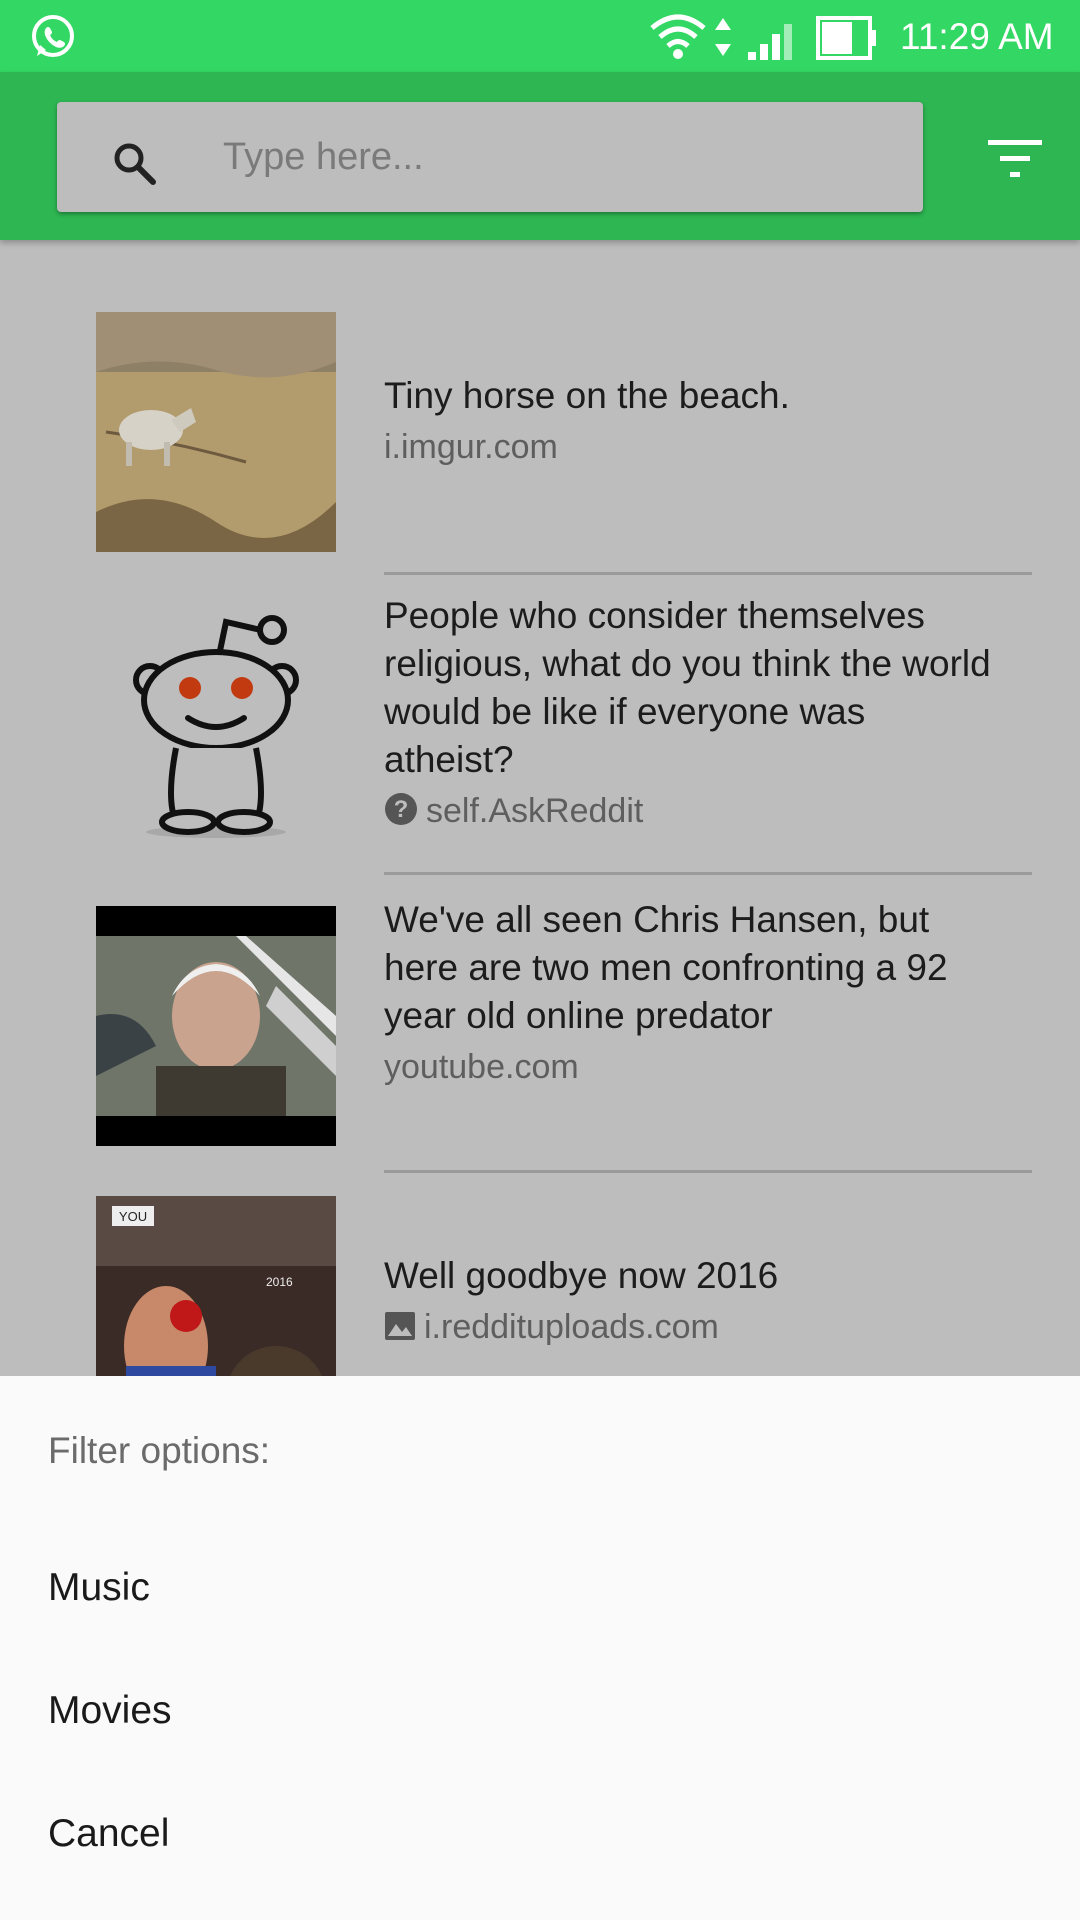 Image resolution: width=1080 pixels, height=1920 pixels. What do you see at coordinates (133, 1216) in the screenshot?
I see `svg-text: YOU` at bounding box center [133, 1216].